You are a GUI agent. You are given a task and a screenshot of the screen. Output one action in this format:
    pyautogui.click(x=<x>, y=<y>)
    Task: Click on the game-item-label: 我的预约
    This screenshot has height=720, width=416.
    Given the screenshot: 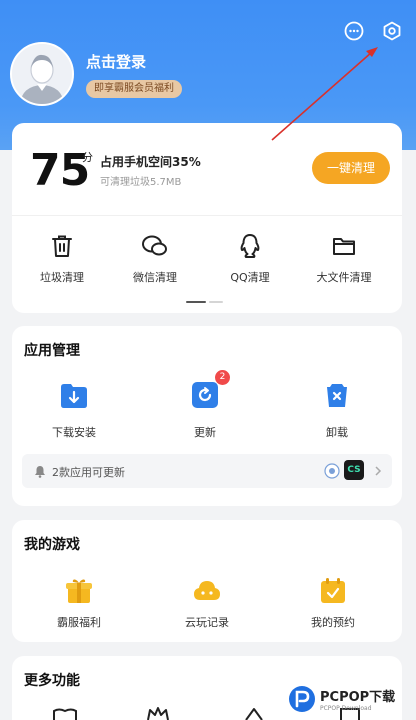 What is the action you would take?
    pyautogui.click(x=333, y=622)
    